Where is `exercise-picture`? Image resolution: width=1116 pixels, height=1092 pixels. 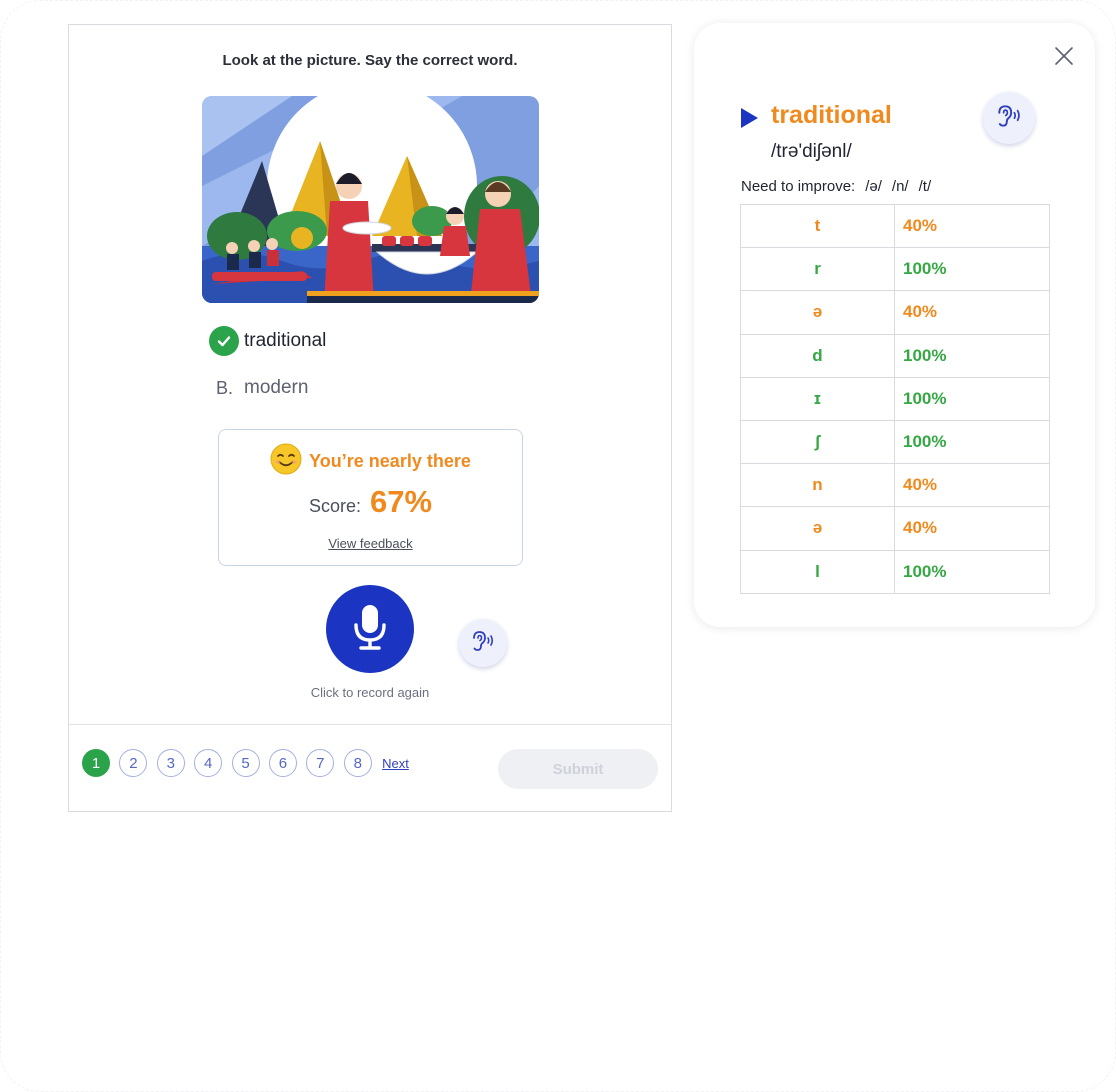
exercise-picture is located at coordinates (370, 199).